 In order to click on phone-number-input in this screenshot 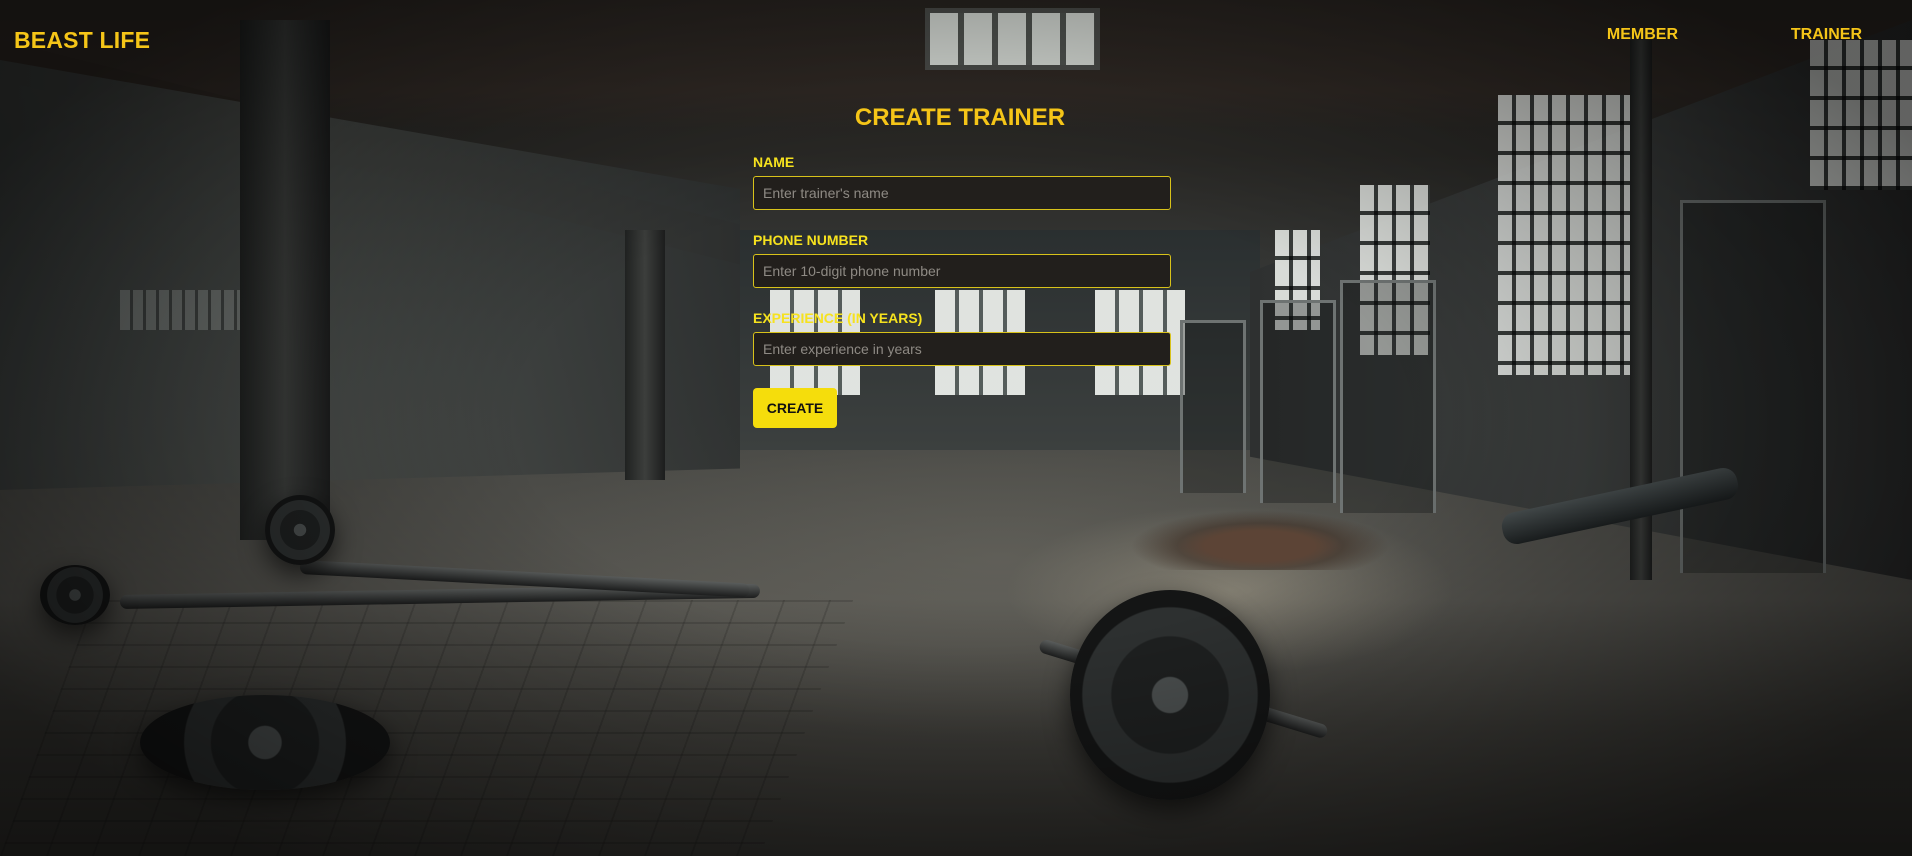, I will do `click(962, 271)`.